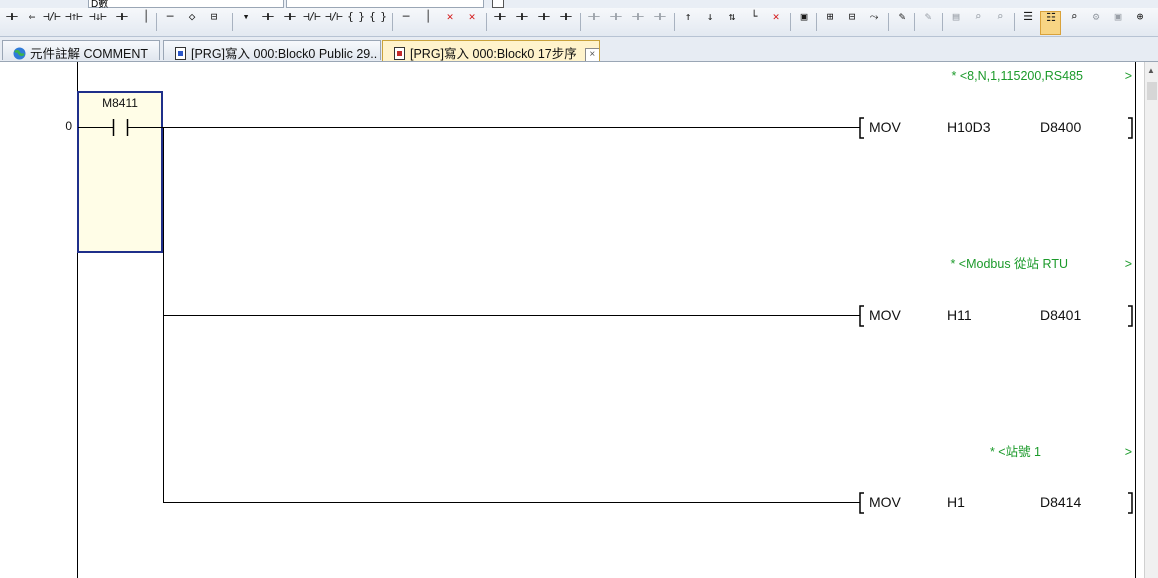 Image resolution: width=1158 pixels, height=578 pixels. Describe the element at coordinates (1139, 22) in the screenshot. I see `zoom-icon: ⊕` at that location.